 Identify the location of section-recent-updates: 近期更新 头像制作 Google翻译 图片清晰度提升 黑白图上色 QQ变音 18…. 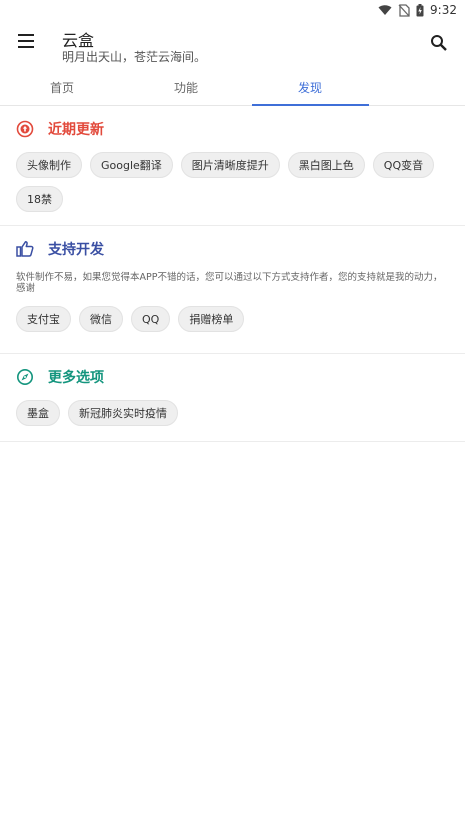
(232, 166).